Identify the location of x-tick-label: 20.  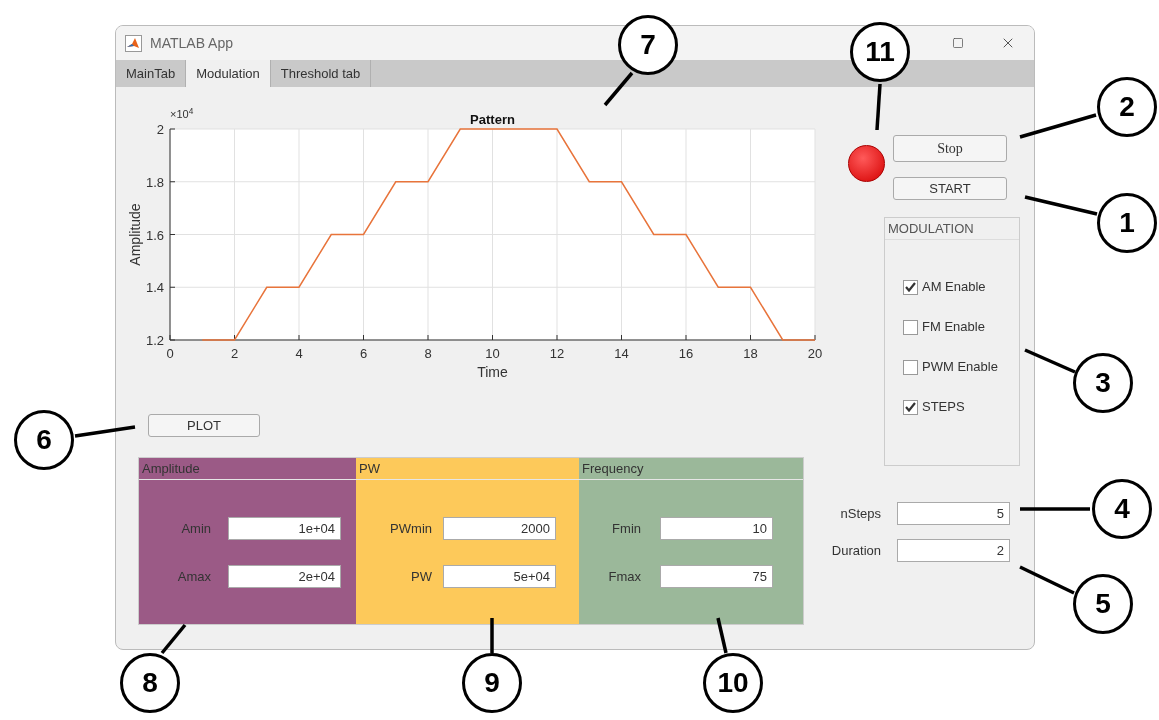
(815, 353).